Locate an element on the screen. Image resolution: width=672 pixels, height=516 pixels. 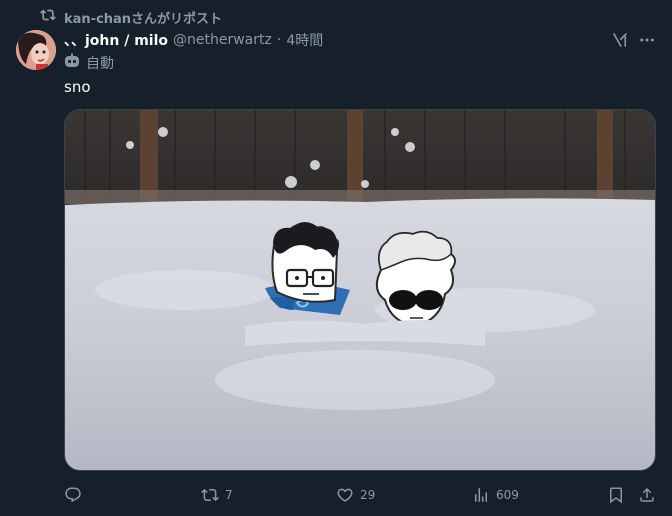
bookmark-button is located at coordinates (616, 495).